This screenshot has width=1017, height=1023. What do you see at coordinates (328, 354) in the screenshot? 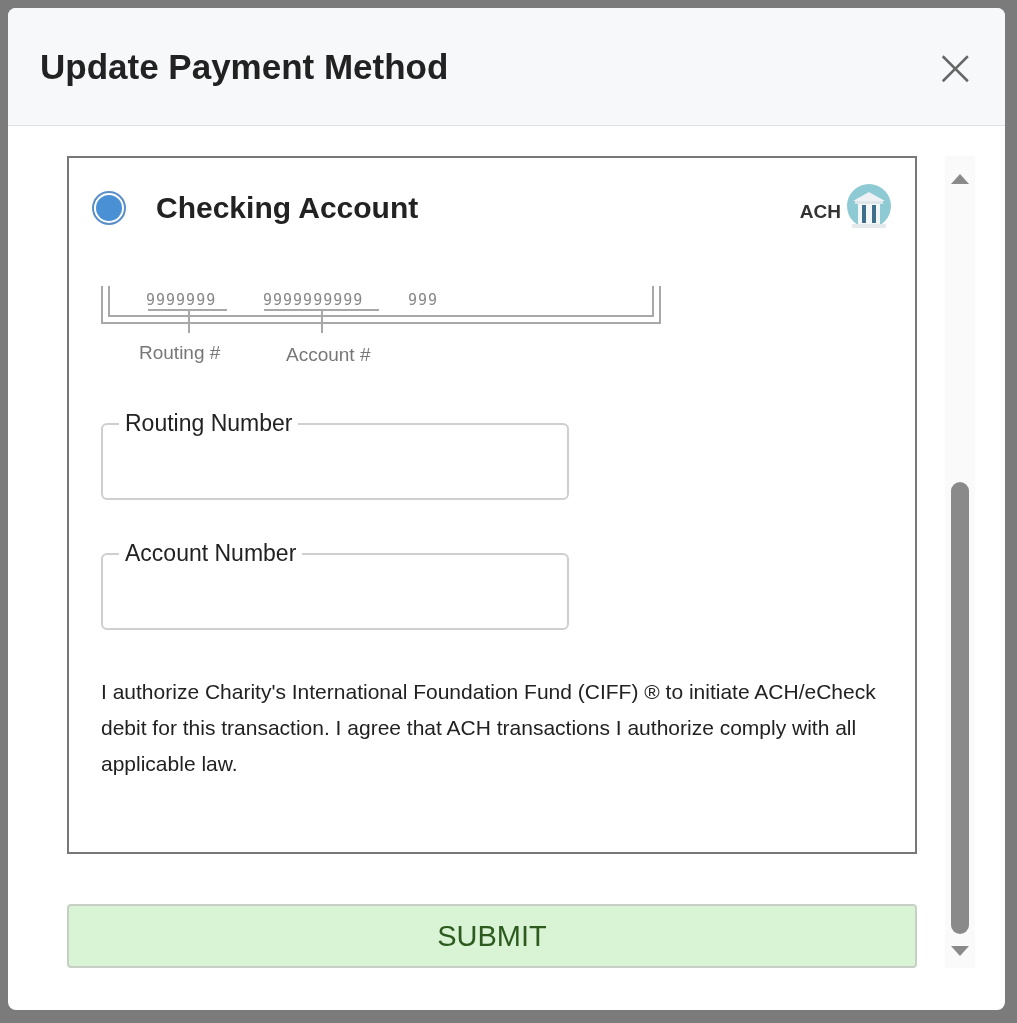
I see `account-caption: Account #` at bounding box center [328, 354].